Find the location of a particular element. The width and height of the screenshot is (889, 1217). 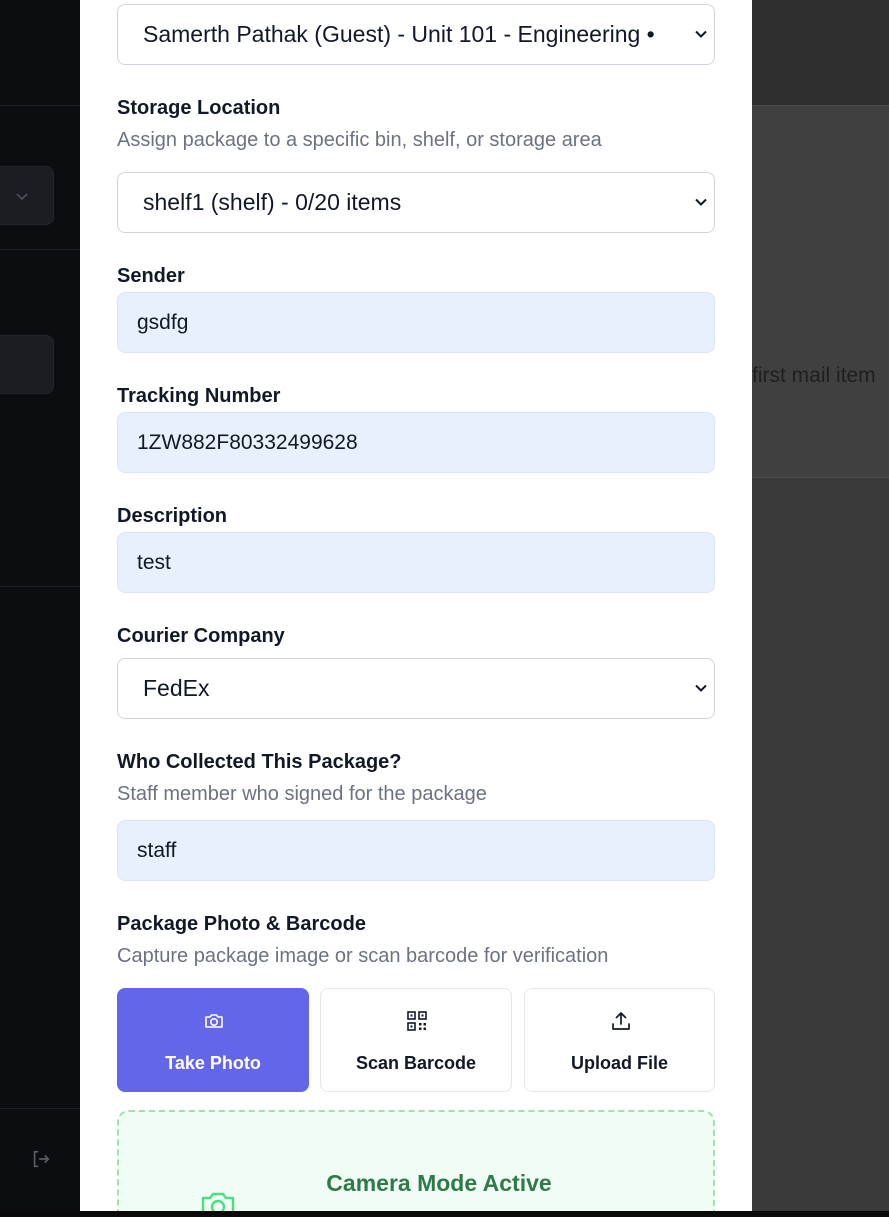

package-photo-label: Package Photo & Barcode is located at coordinates (241, 924).